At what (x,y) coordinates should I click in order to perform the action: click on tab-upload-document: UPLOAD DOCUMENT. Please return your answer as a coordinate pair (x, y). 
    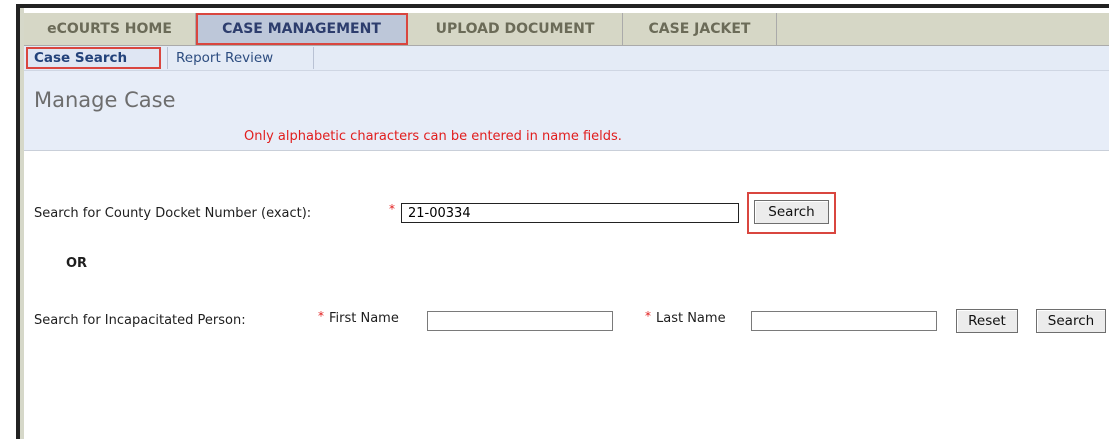
    Looking at the image, I should click on (515, 29).